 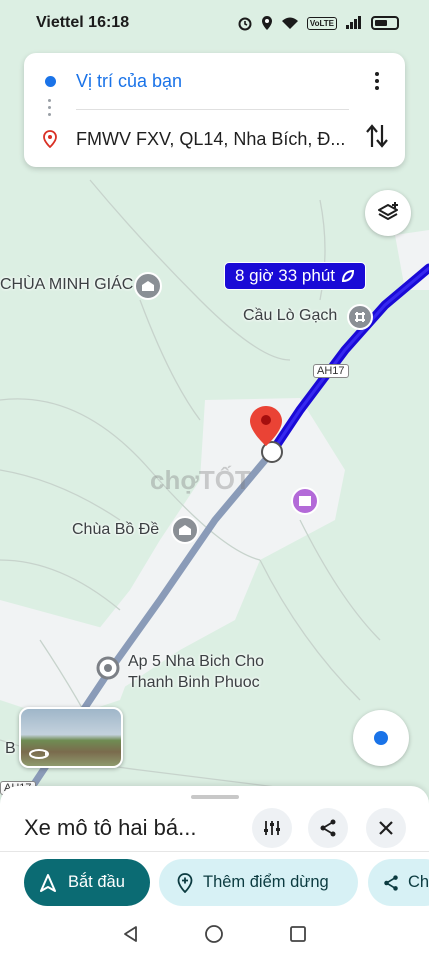 I want to click on battery-icon, so click(x=385, y=23).